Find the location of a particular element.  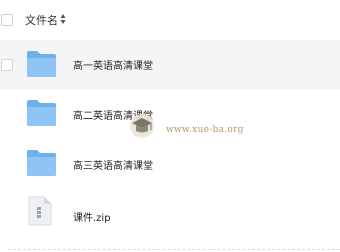

watermark-text: www.xue-ba.org is located at coordinates (205, 130).